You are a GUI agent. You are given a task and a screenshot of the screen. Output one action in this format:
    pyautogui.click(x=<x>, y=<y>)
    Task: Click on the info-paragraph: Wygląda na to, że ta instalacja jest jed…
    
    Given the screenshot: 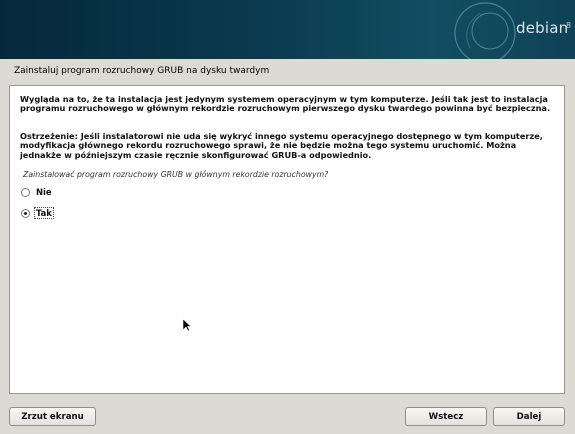 What is the action you would take?
    pyautogui.click(x=285, y=104)
    